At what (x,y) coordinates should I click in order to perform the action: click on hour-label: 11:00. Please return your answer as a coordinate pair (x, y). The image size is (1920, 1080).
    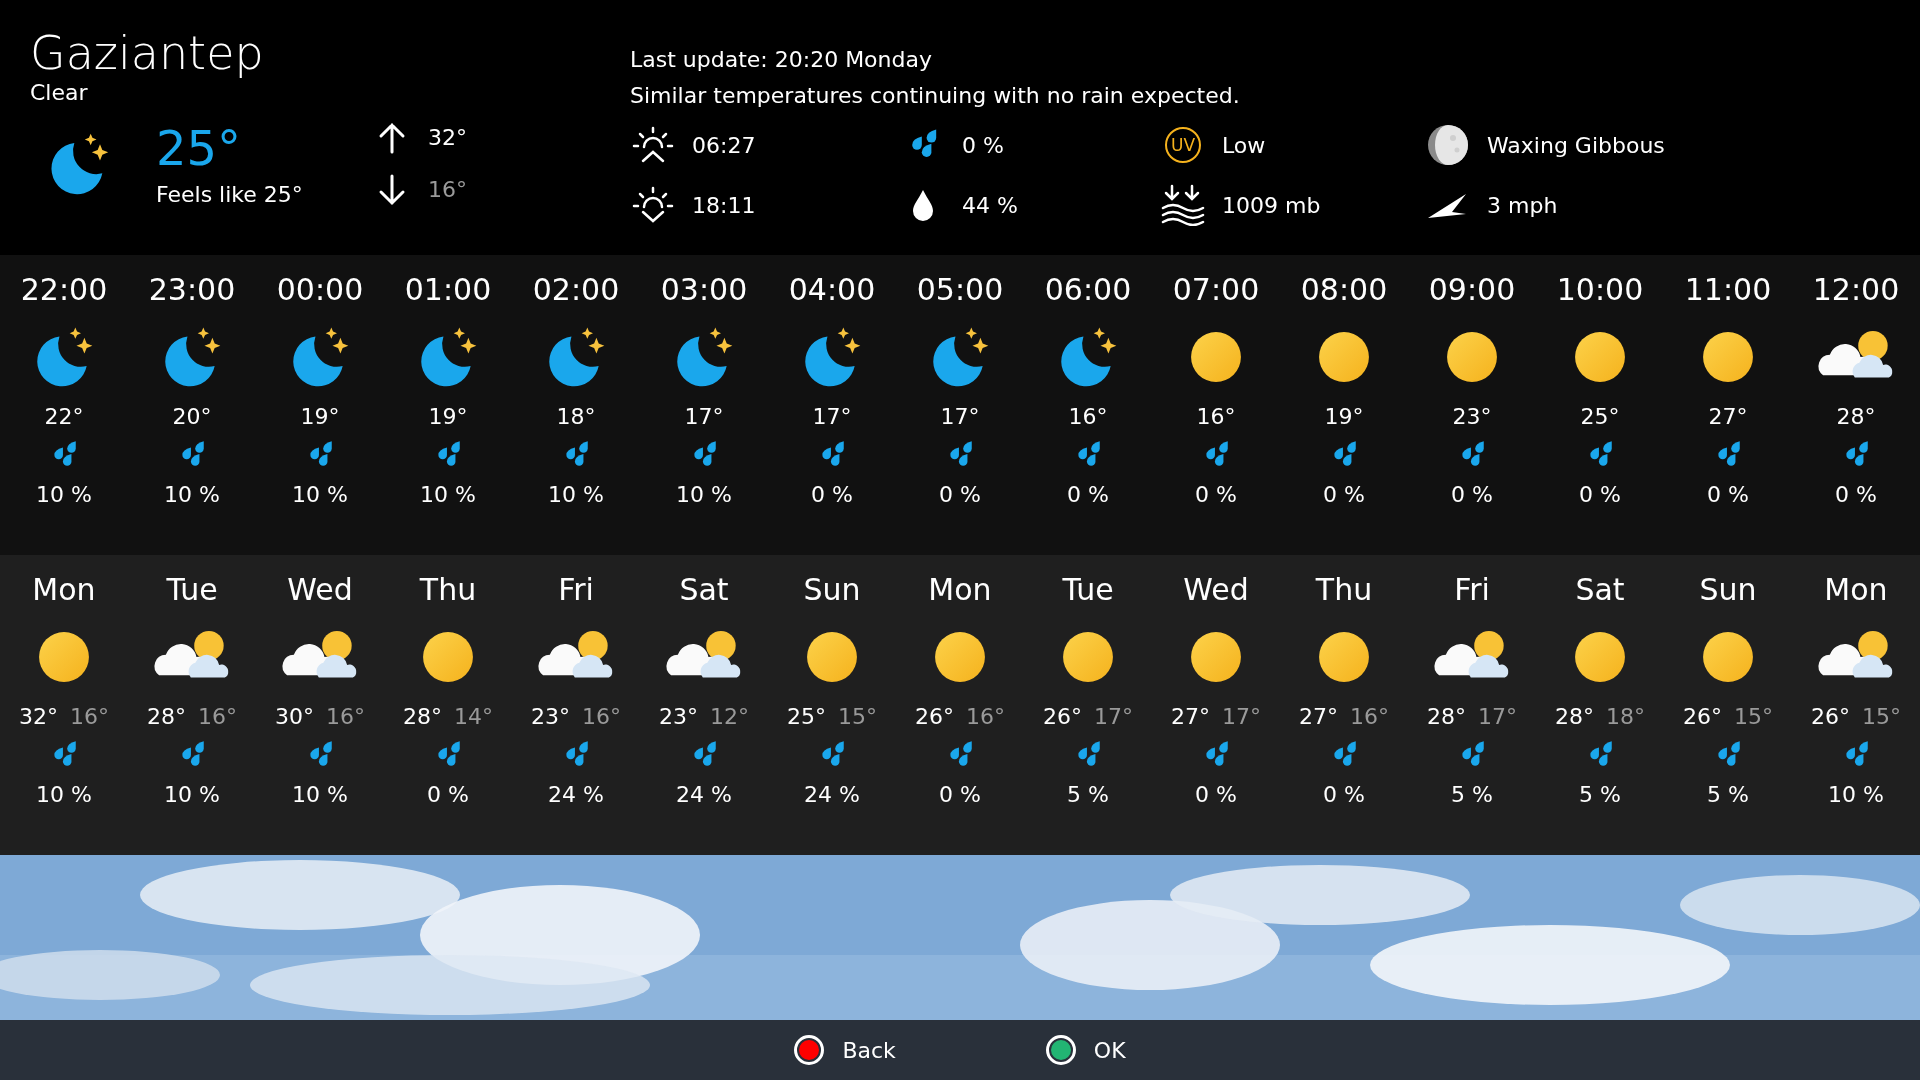
    Looking at the image, I should click on (1728, 290).